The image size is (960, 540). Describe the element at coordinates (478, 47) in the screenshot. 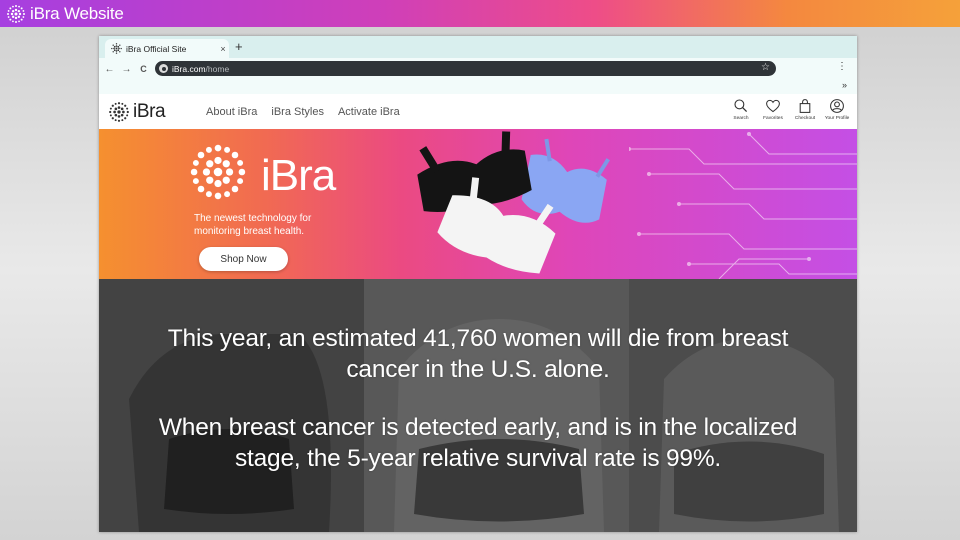

I see `tab-strip: iBra Official Site × +` at that location.